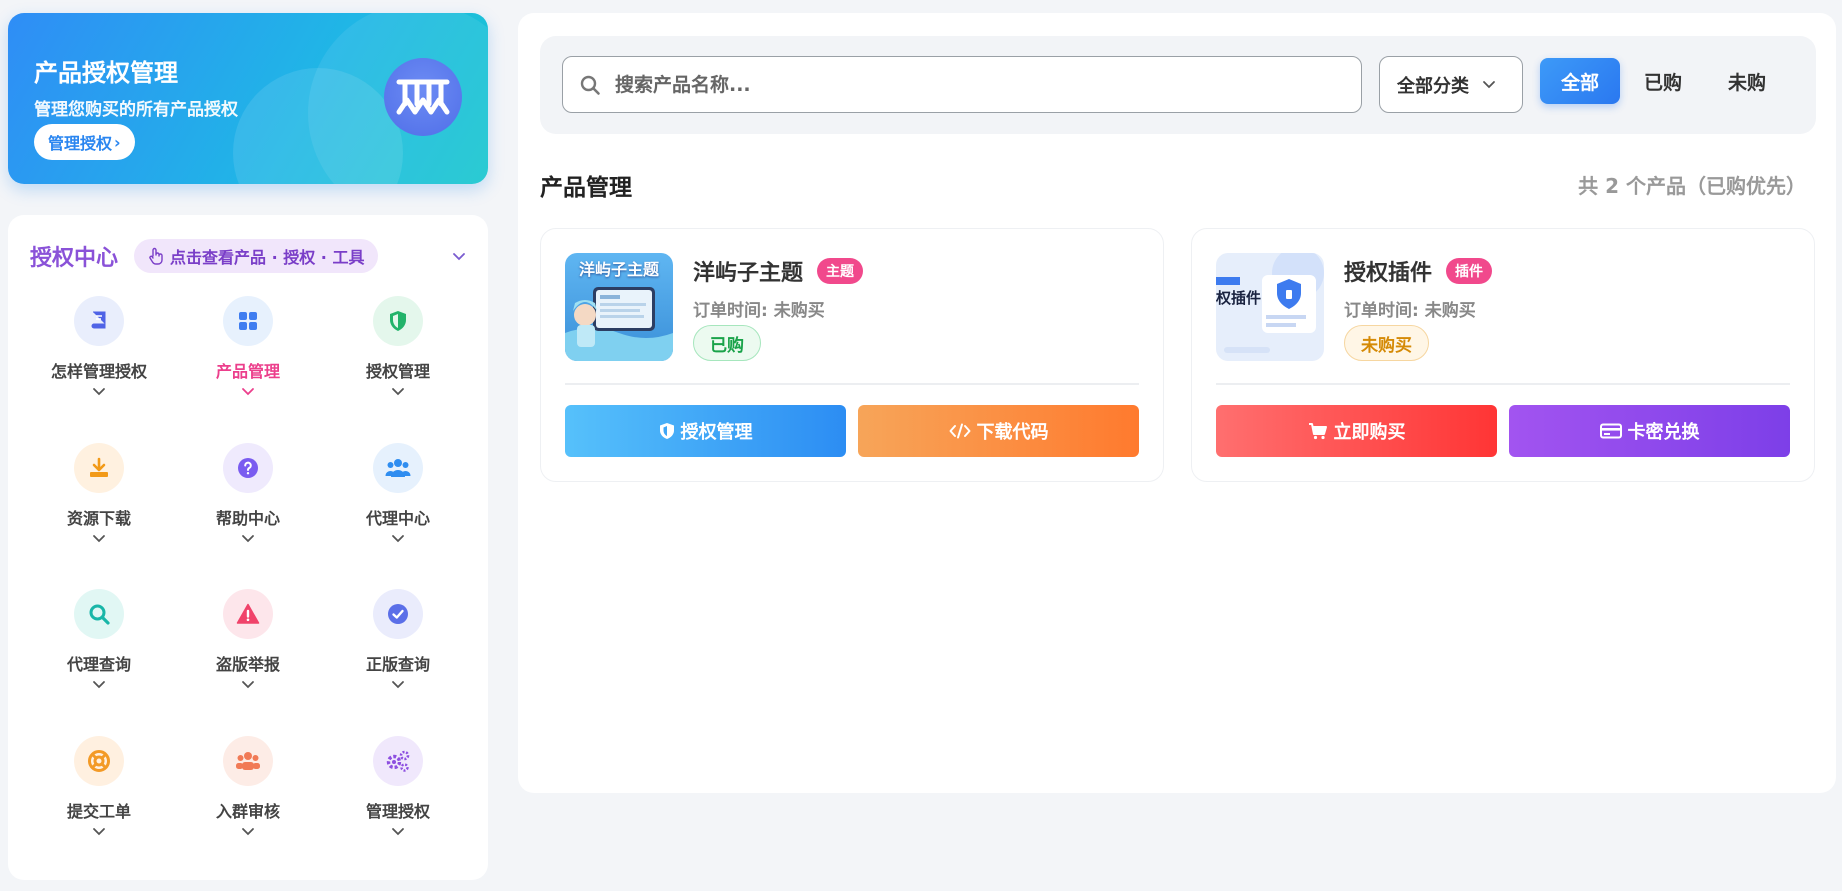 The height and width of the screenshot is (891, 1842). I want to click on tab-purchased: 已购, so click(1663, 81).